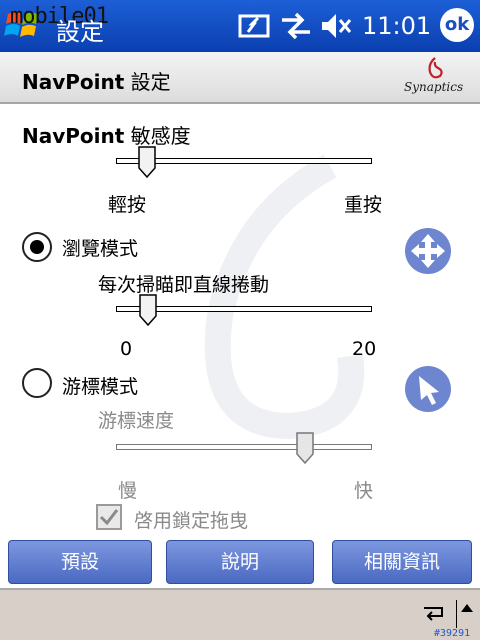  I want to click on checkmark-icon, so click(109, 517).